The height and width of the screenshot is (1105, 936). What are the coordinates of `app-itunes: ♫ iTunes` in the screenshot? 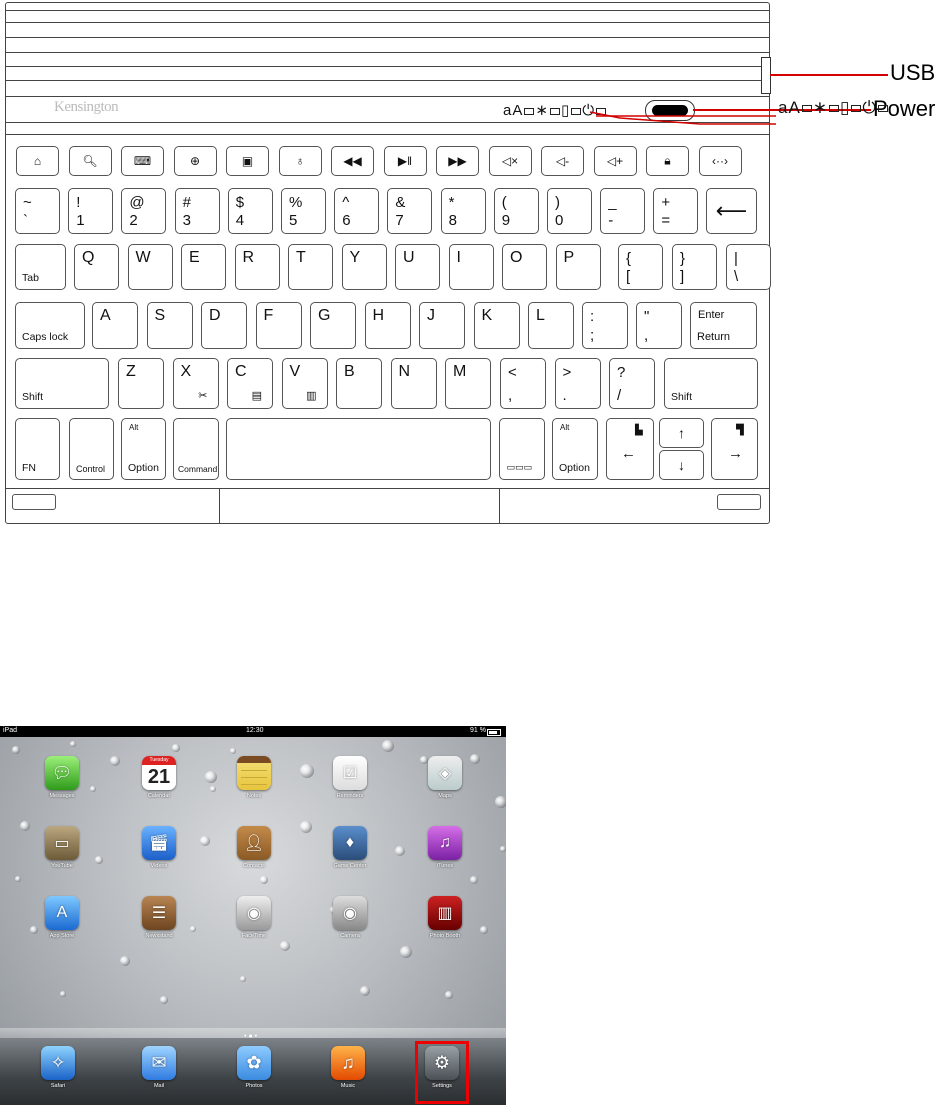 It's located at (445, 847).